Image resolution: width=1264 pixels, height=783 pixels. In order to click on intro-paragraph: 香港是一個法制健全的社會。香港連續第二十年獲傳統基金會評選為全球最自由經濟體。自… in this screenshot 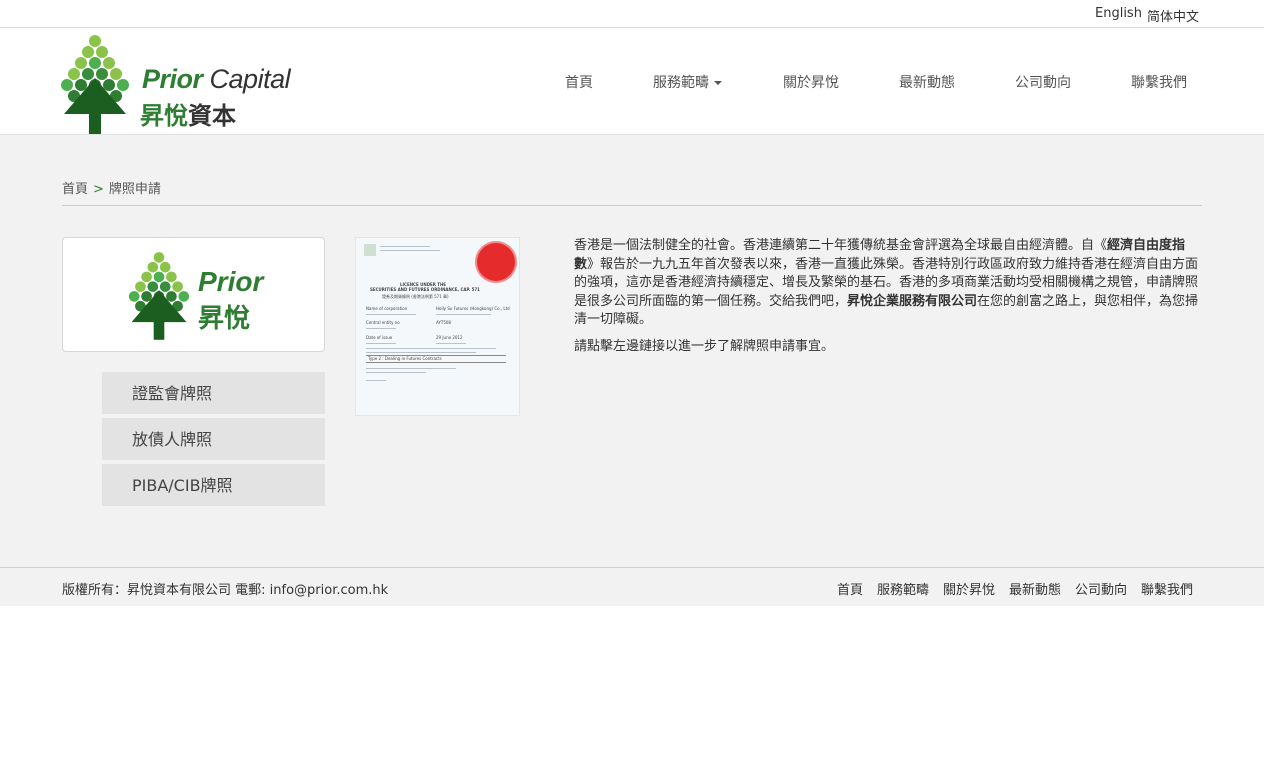, I will do `click(886, 282)`.